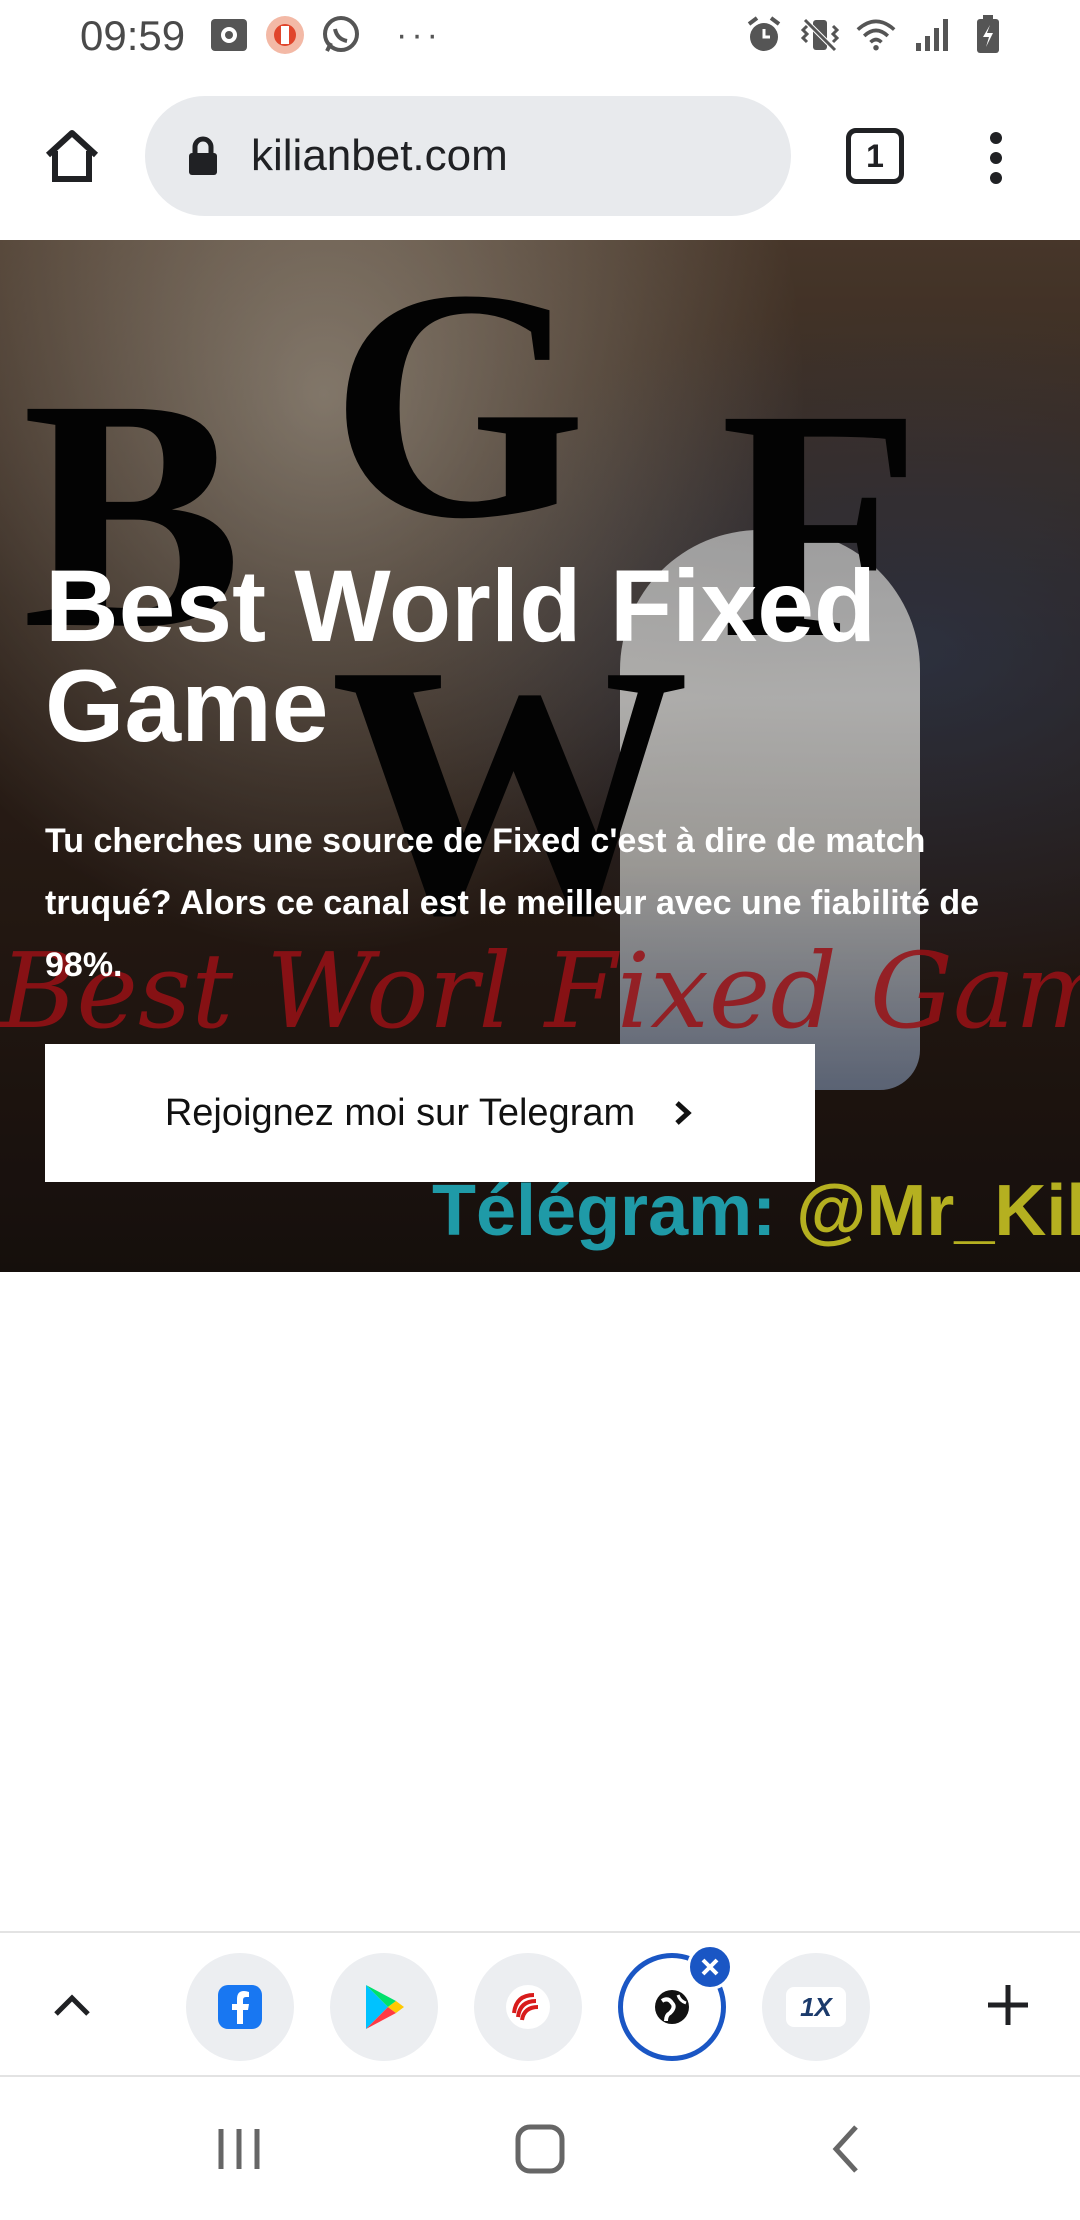  What do you see at coordinates (540, 36) in the screenshot?
I see `status-bar: 09:59 ···` at bounding box center [540, 36].